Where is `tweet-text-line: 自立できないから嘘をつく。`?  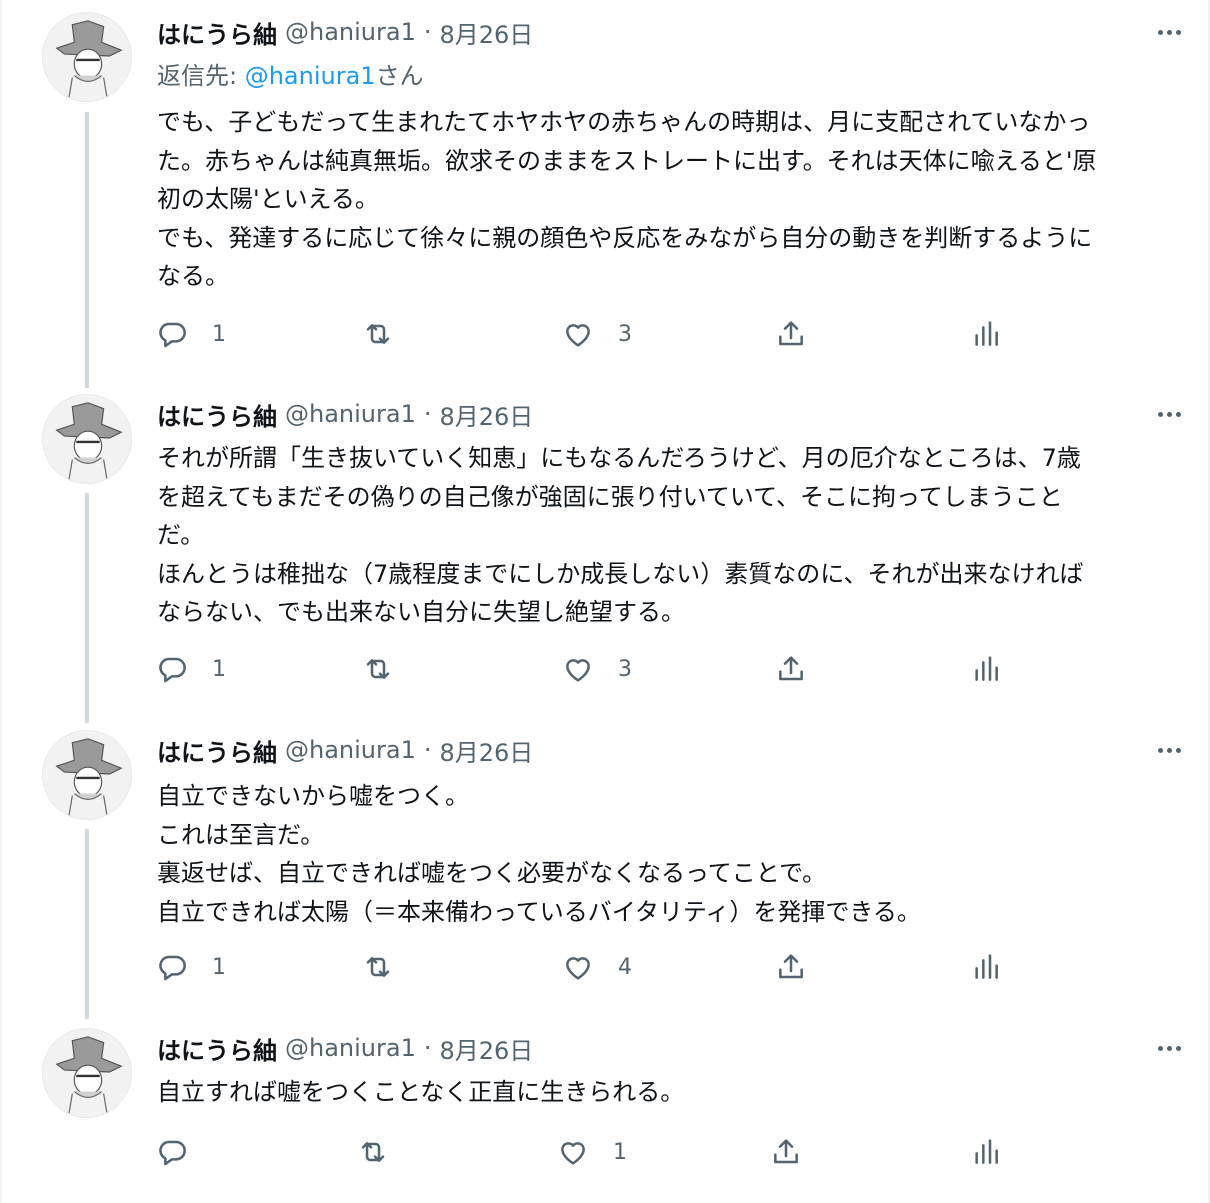
tweet-text-line: 自立できないから嘘をつく。 is located at coordinates (313, 796).